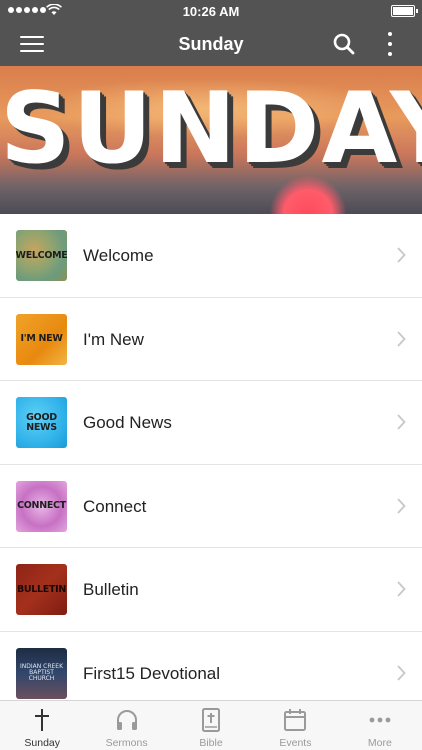 The width and height of the screenshot is (422, 750). What do you see at coordinates (126, 743) in the screenshot?
I see `tab-label: Sermons` at bounding box center [126, 743].